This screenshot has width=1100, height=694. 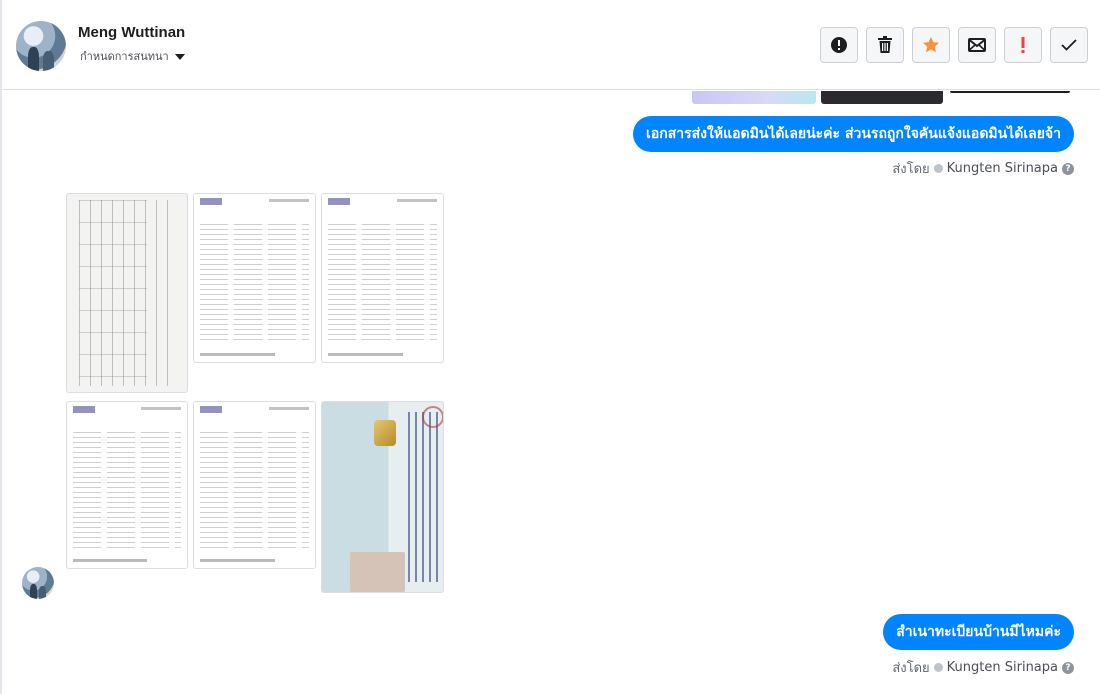 I want to click on alert-circle-icon, so click(x=839, y=45).